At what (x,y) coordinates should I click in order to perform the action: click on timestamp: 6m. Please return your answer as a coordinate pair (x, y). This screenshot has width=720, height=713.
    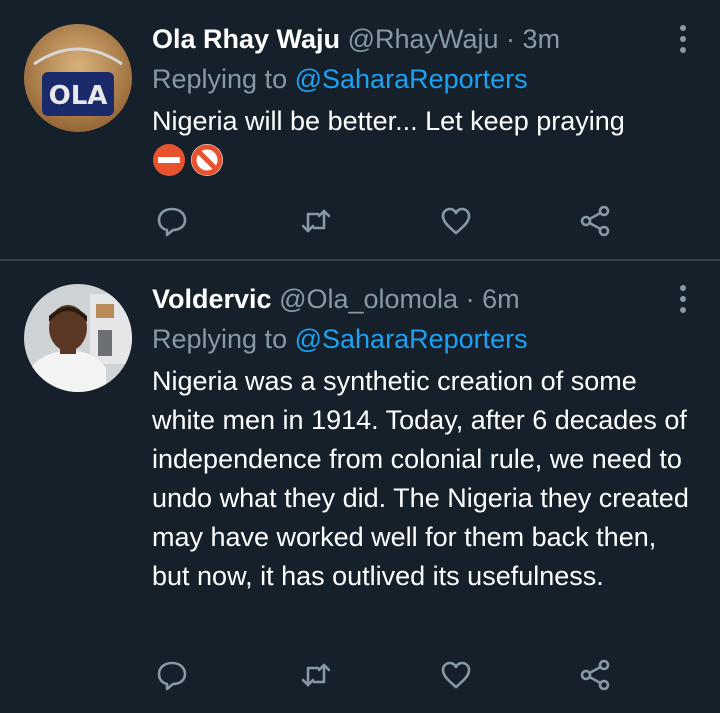
    Looking at the image, I should click on (501, 299).